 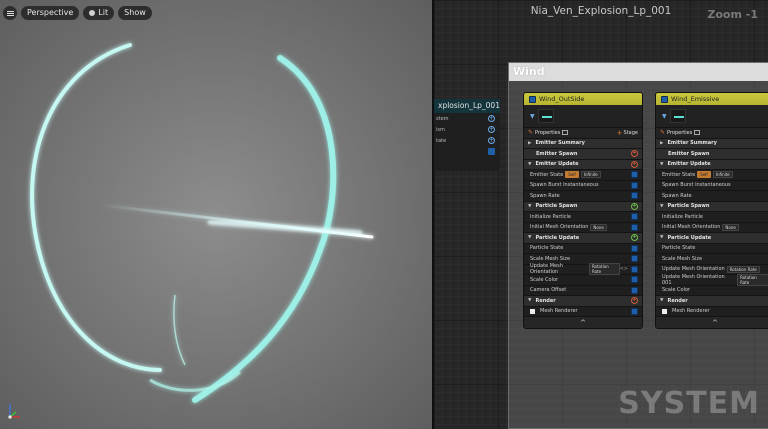 What do you see at coordinates (695, 99) in the screenshot?
I see `emitter-name: Wind_Emissive` at bounding box center [695, 99].